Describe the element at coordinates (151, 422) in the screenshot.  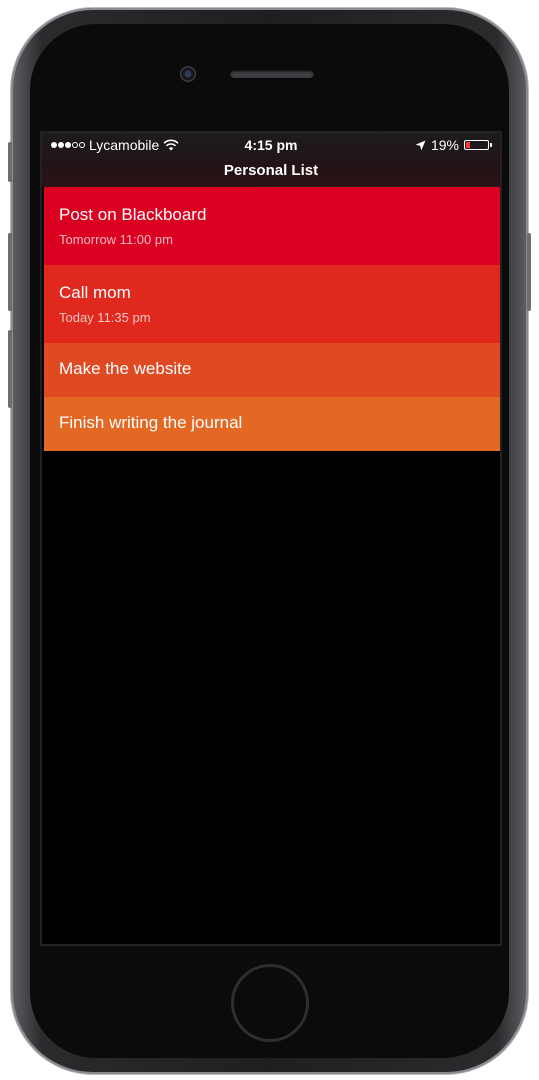
I see `task-title: Finish writing the journal` at that location.